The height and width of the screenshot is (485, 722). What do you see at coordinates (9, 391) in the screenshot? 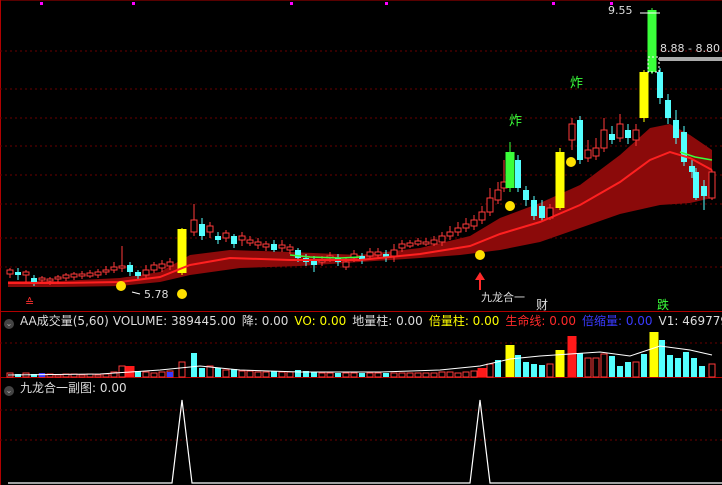
I see `collapse-toggle-icon-2: ⌄` at bounding box center [9, 391].